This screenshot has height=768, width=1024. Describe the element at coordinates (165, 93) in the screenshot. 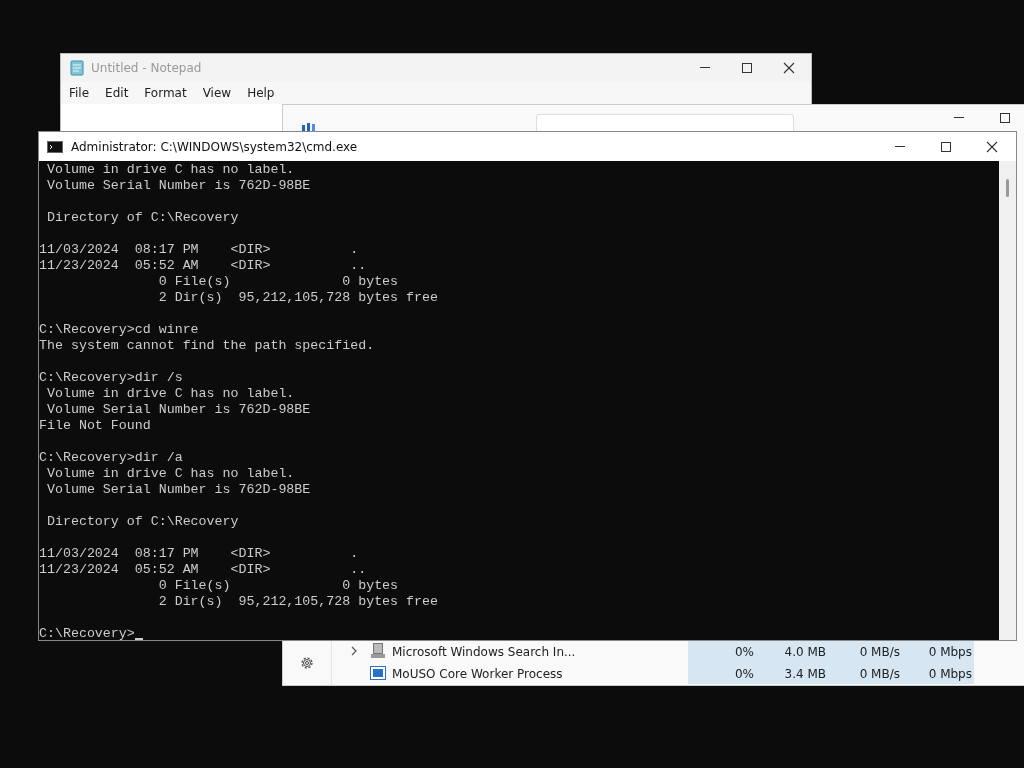

I see `menu-item: Format` at that location.